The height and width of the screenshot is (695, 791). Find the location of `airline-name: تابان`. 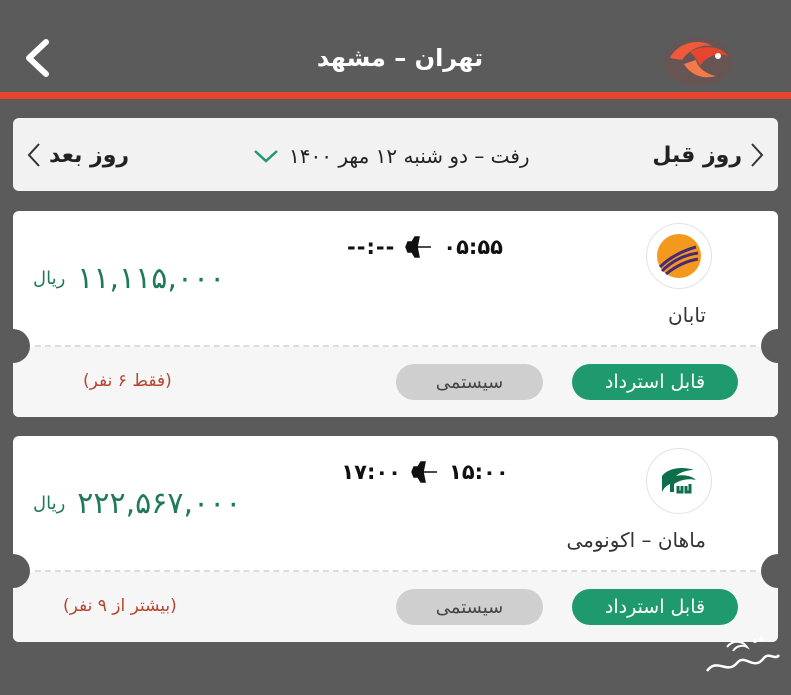

airline-name: تابان is located at coordinates (686, 315).